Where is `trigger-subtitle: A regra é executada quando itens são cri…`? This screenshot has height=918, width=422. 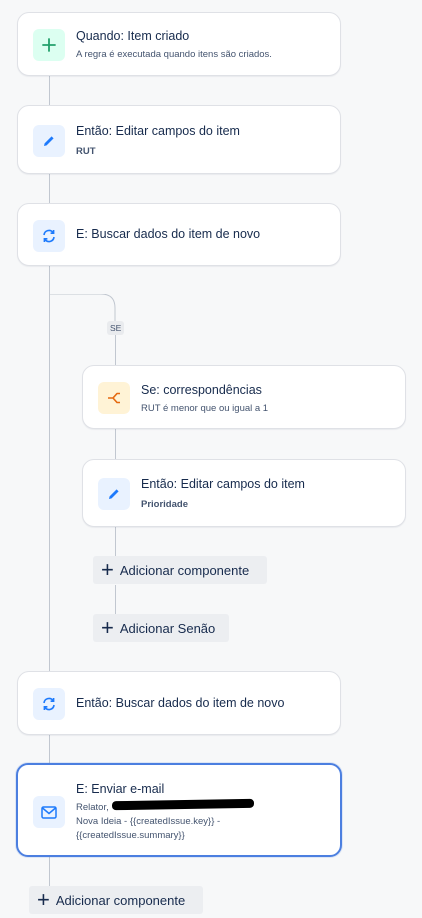
trigger-subtitle: A regra é executada quando itens são cri… is located at coordinates (174, 54).